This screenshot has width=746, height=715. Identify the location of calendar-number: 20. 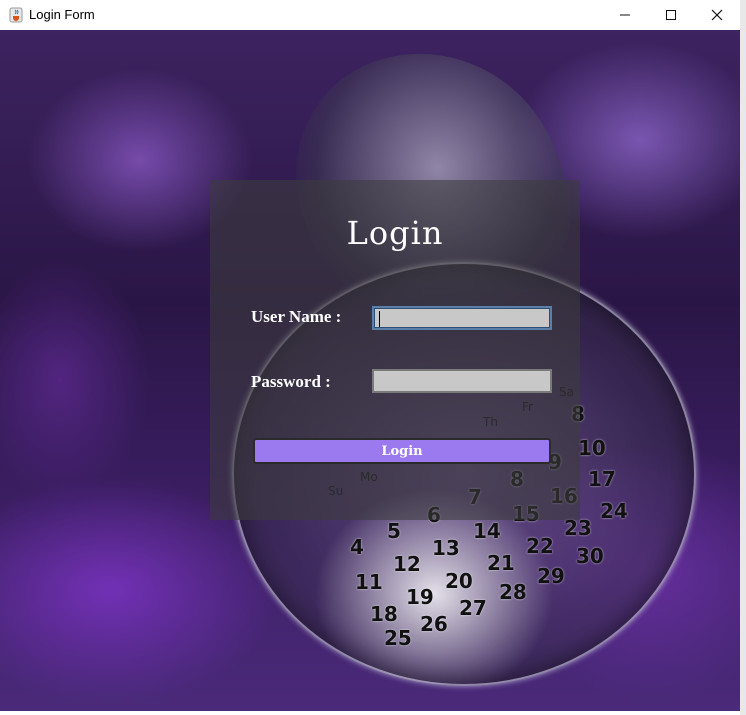
(459, 581).